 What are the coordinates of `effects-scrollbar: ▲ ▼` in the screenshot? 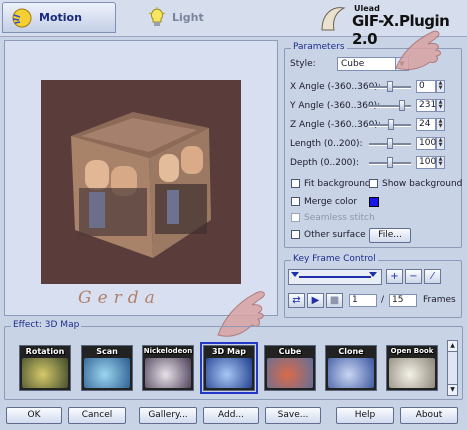 It's located at (452, 368).